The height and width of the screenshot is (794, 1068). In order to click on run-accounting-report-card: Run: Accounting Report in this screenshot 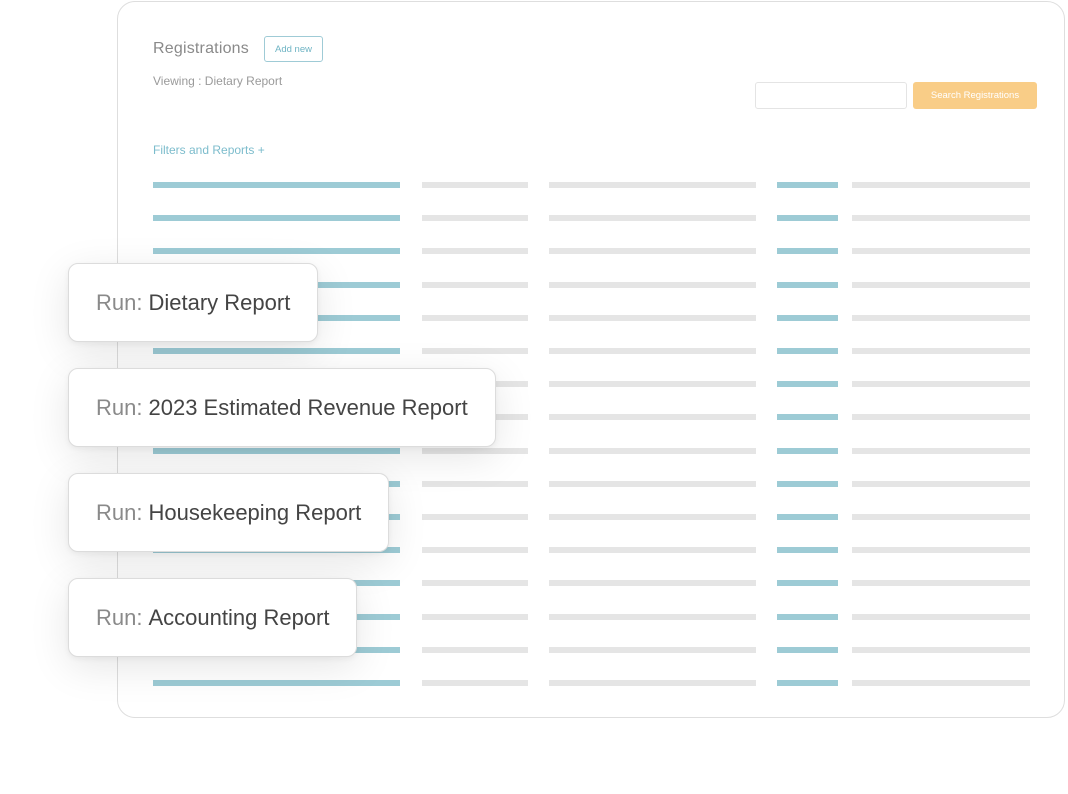, I will do `click(213, 617)`.